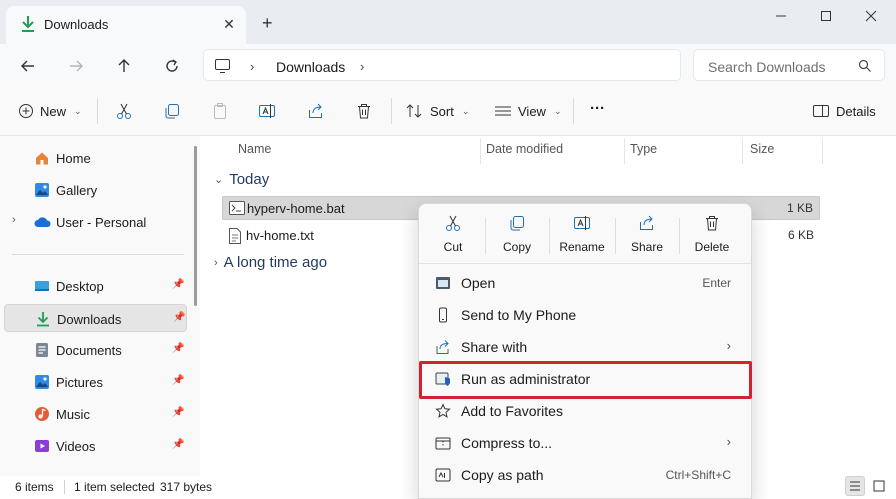 The image size is (896, 499). I want to click on details-label: Details, so click(856, 111).